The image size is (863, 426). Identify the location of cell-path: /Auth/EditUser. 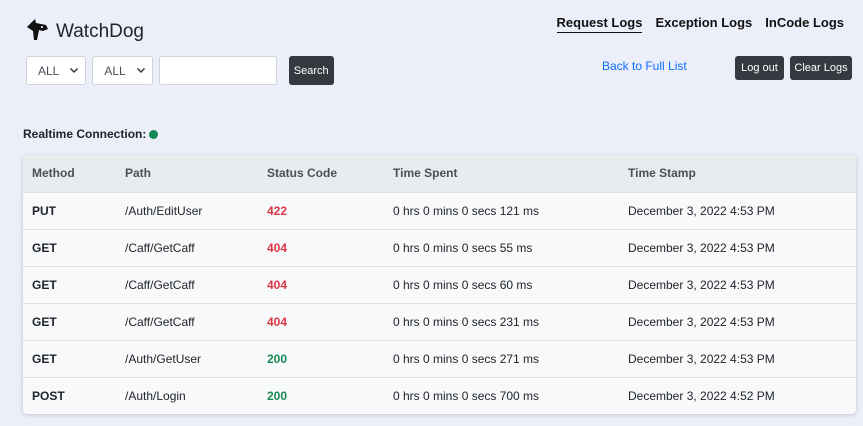
(187, 211).